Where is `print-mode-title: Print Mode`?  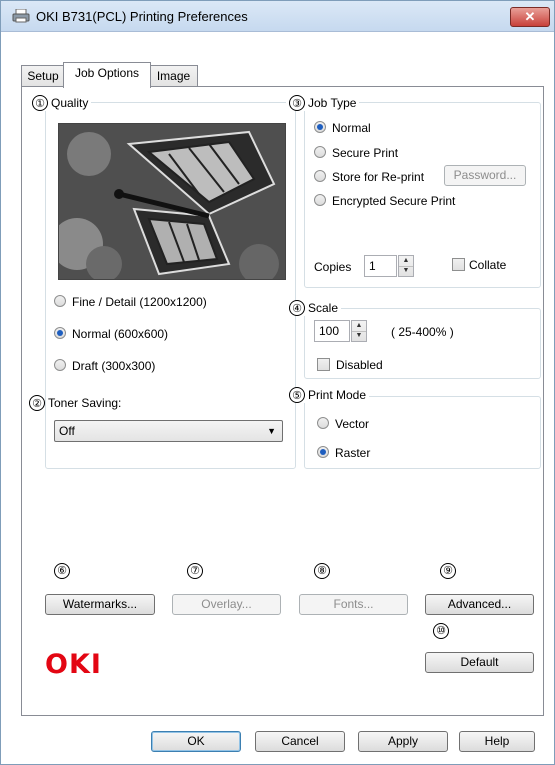 print-mode-title: Print Mode is located at coordinates (337, 395).